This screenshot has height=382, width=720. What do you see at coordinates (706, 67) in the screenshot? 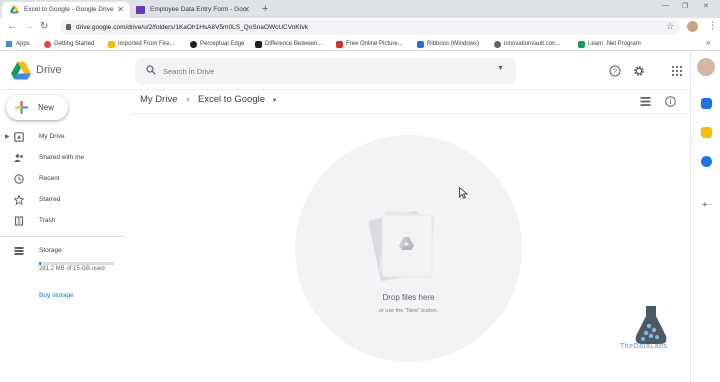
I see `account-avatar` at bounding box center [706, 67].